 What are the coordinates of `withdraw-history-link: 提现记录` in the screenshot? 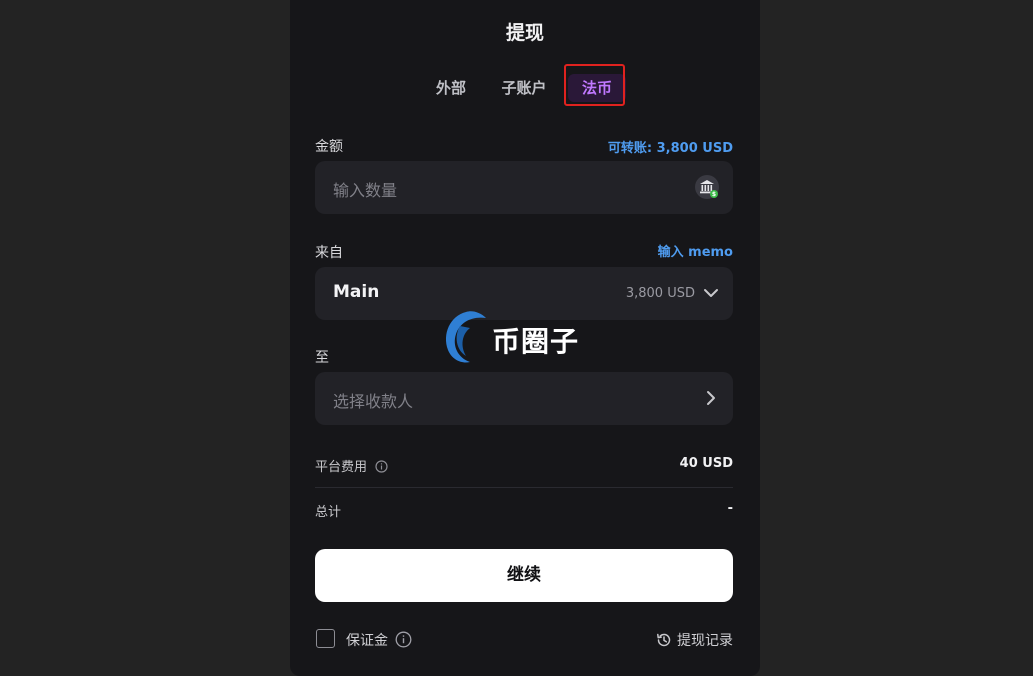 It's located at (694, 640).